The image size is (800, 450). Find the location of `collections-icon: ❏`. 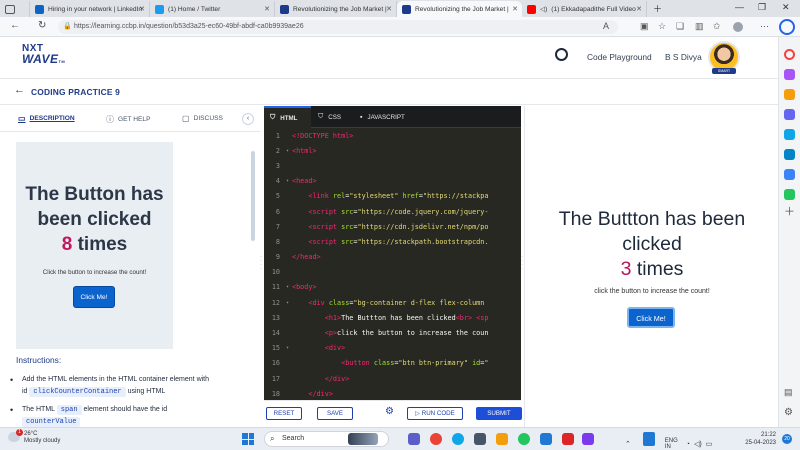

collections-icon: ❏ is located at coordinates (680, 26).